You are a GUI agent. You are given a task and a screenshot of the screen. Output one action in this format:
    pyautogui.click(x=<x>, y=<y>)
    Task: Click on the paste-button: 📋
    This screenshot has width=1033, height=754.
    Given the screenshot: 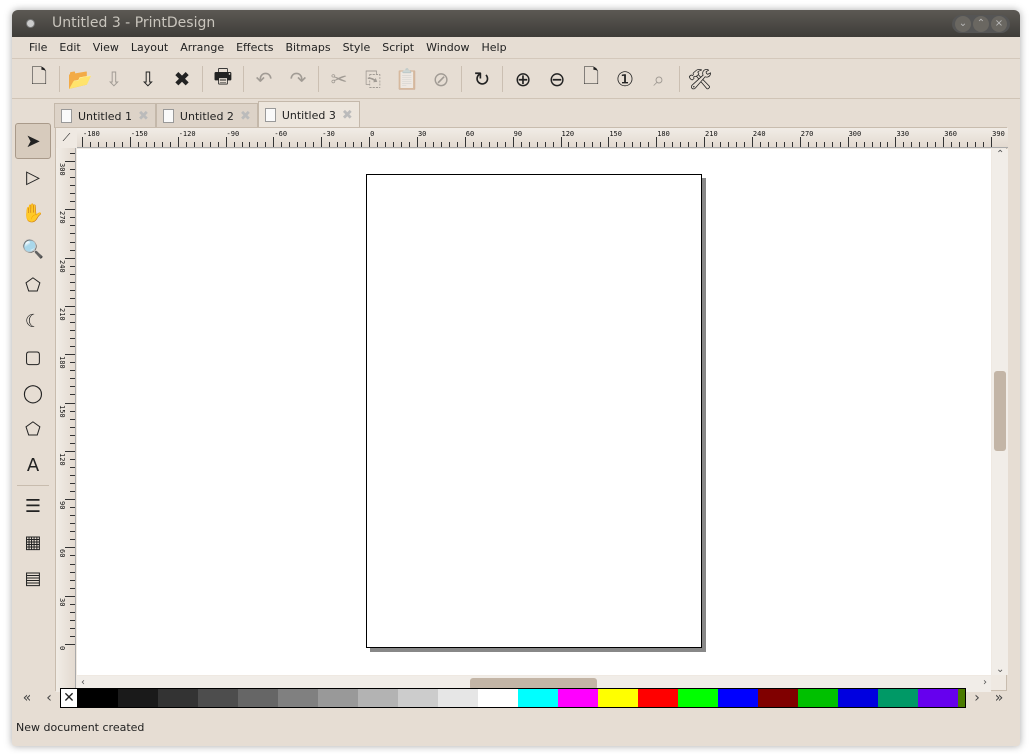 What is the action you would take?
    pyautogui.click(x=407, y=79)
    